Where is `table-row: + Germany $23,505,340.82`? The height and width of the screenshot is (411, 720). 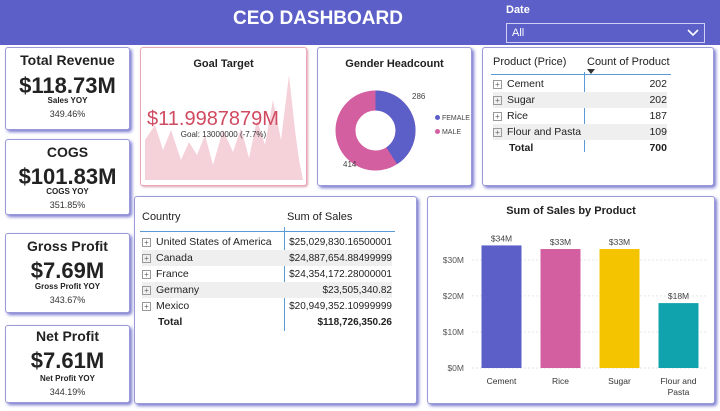
table-row: + Germany $23,505,340.82 is located at coordinates (267, 290).